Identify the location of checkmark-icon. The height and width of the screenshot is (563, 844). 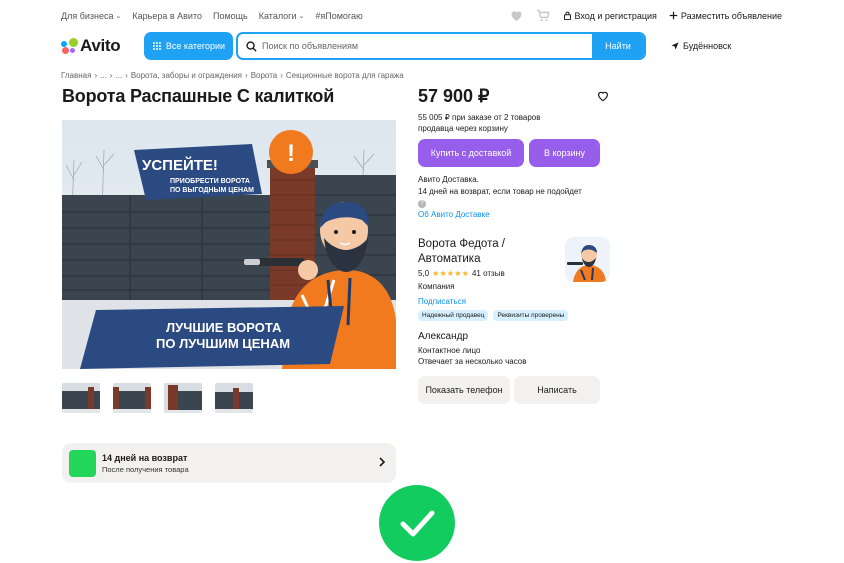
(417, 523).